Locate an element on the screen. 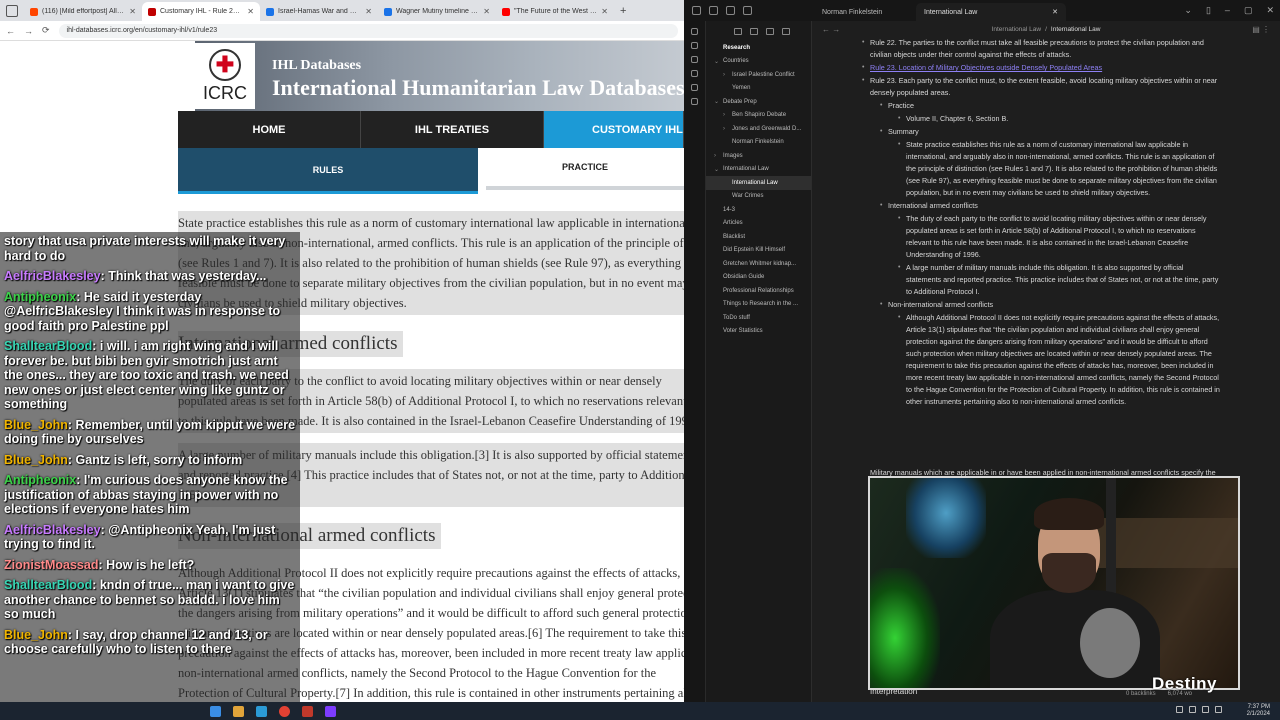 The width and height of the screenshot is (1280, 720). sidebar-item: Blacklist is located at coordinates (758, 237).